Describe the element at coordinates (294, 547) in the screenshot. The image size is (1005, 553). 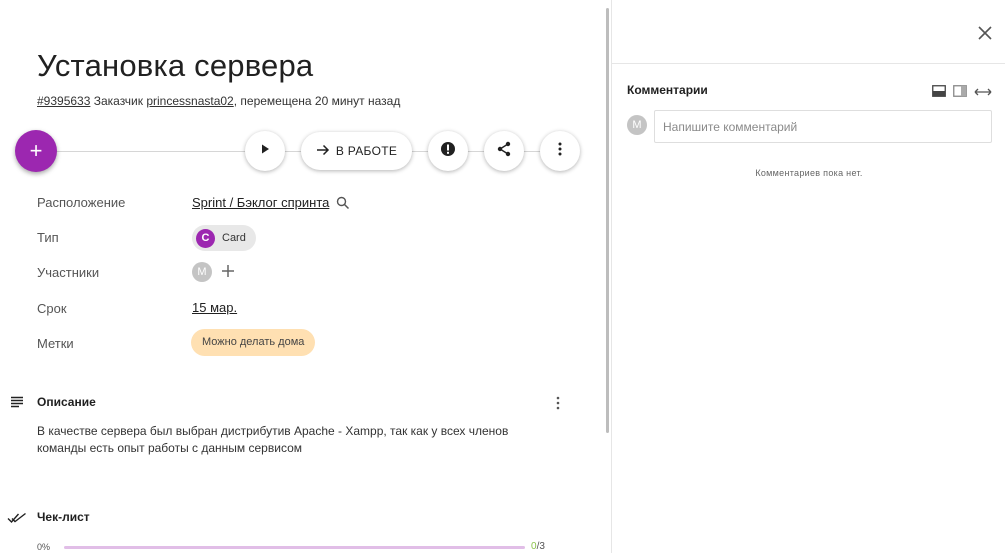
I see `checklist-progress-bar` at that location.